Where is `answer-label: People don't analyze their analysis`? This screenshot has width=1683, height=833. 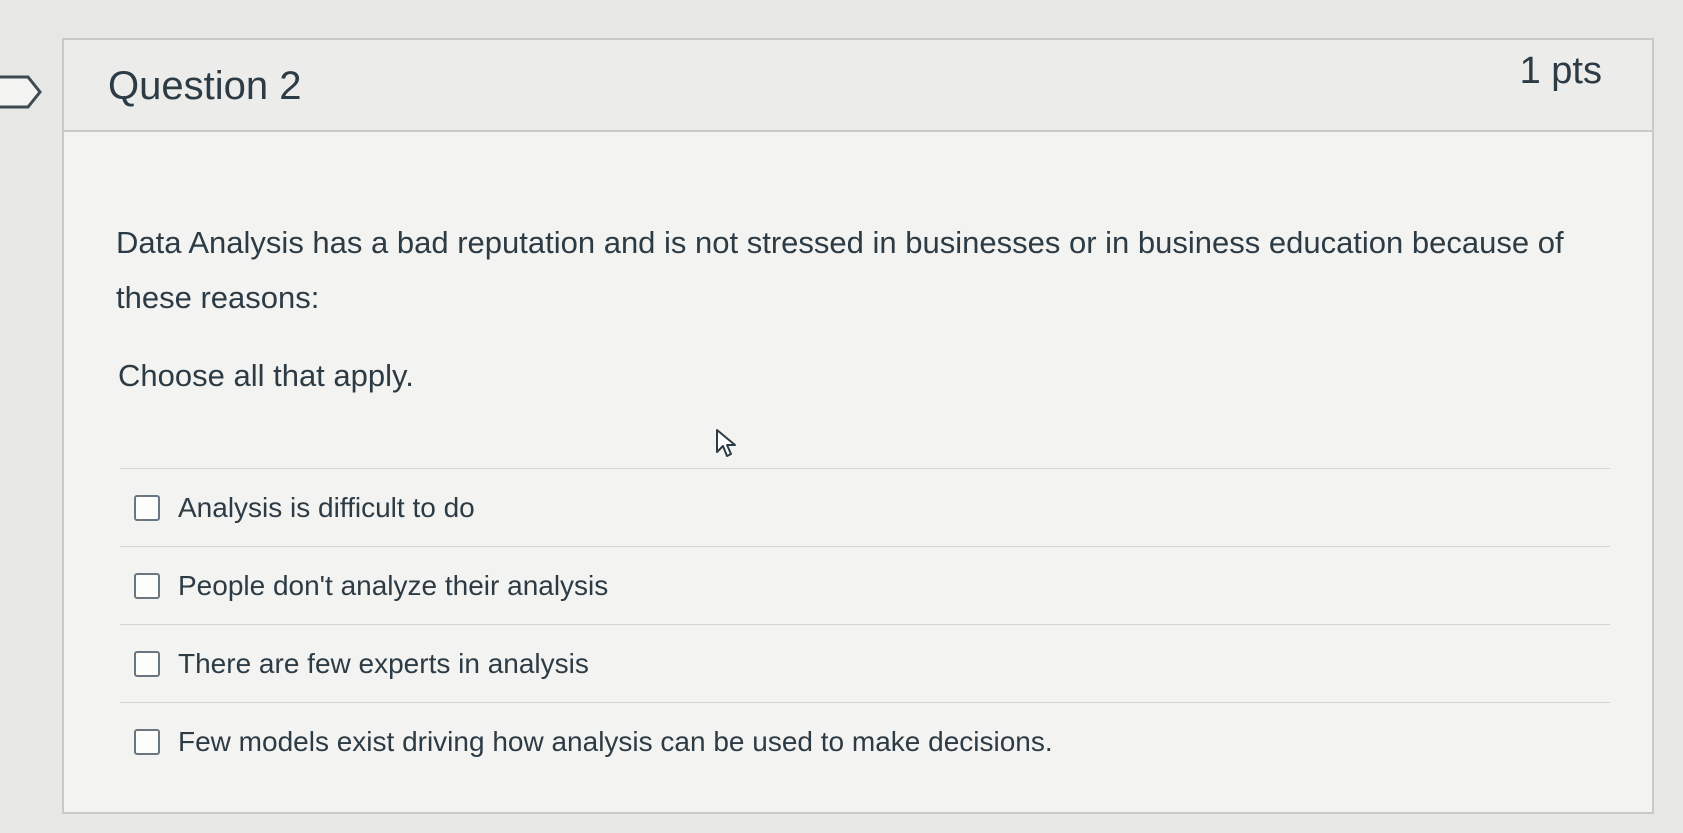
answer-label: People don't analyze their analysis is located at coordinates (393, 585).